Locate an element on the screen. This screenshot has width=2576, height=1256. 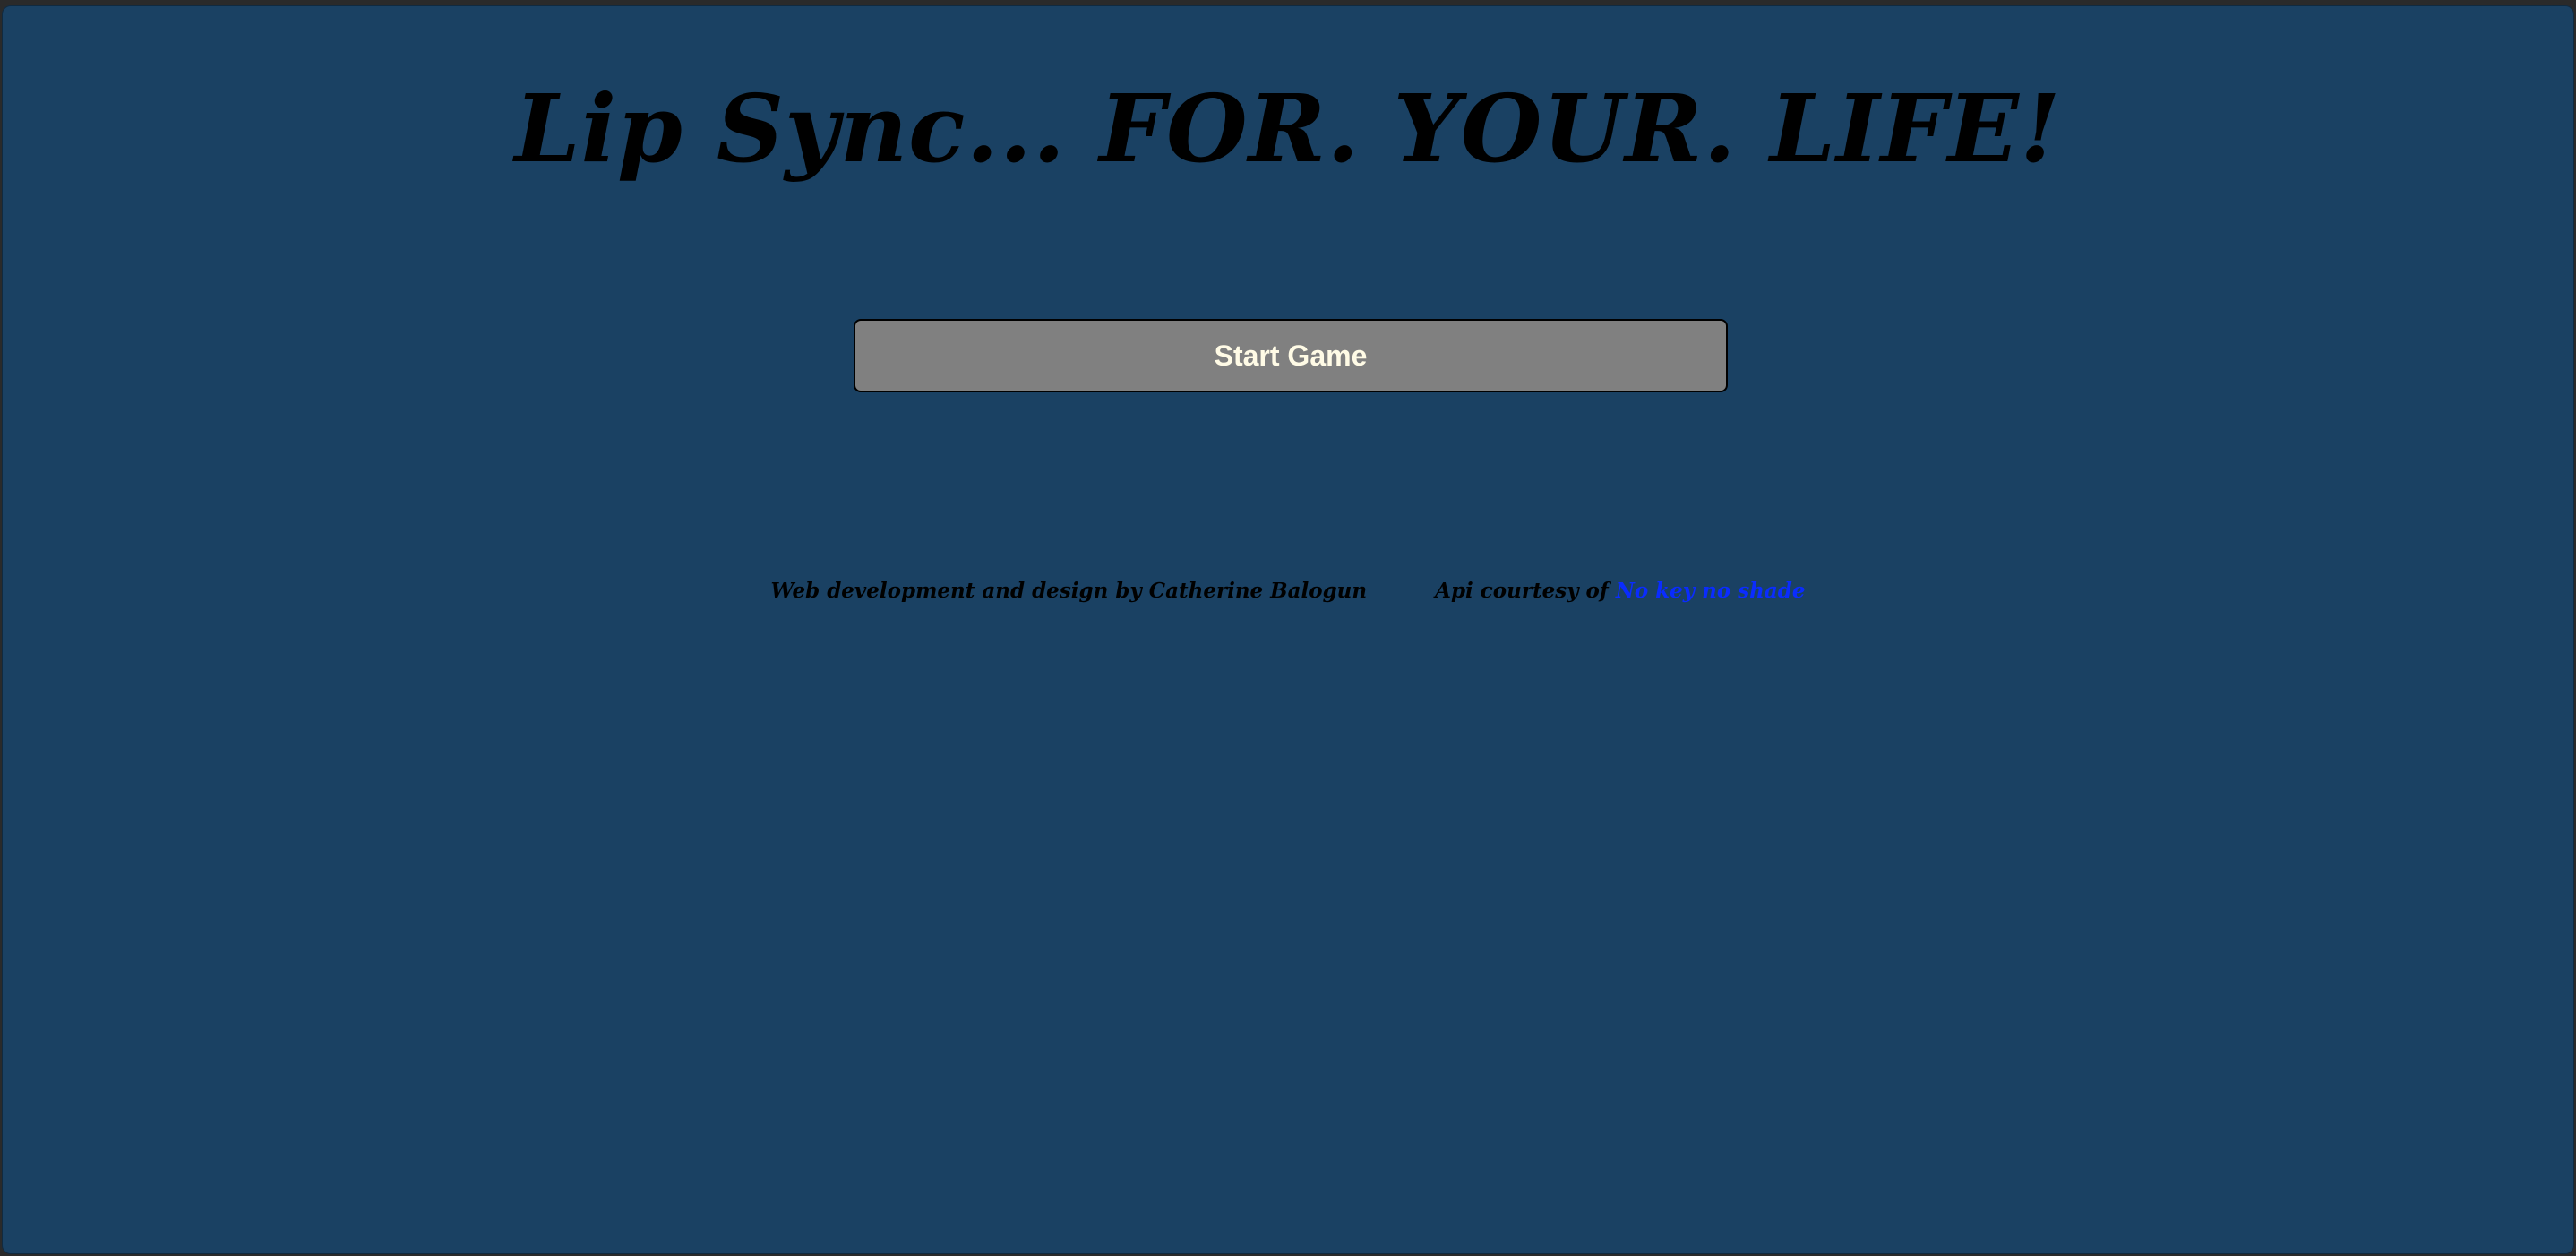
footer-api-credit: Api courtesy of No key no shade is located at coordinates (1620, 591).